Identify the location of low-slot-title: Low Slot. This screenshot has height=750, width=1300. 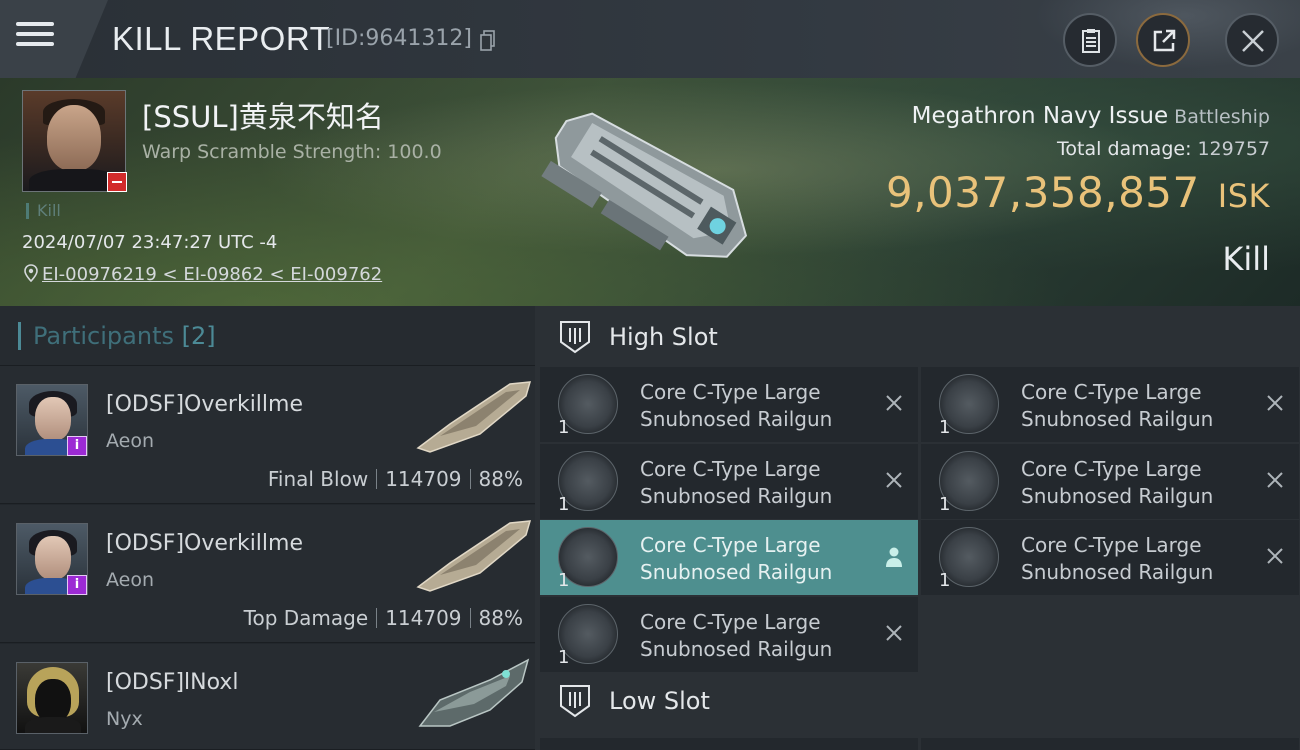
(659, 701).